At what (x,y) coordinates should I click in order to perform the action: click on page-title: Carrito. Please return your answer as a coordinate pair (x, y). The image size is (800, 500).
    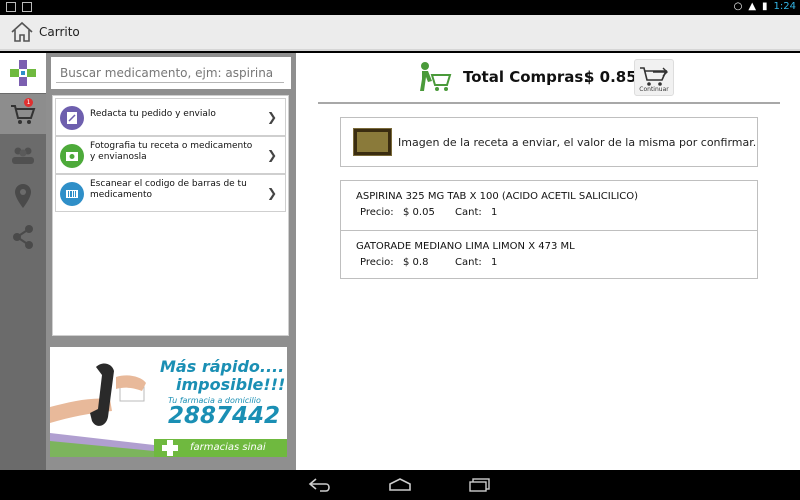
    Looking at the image, I should click on (59, 32).